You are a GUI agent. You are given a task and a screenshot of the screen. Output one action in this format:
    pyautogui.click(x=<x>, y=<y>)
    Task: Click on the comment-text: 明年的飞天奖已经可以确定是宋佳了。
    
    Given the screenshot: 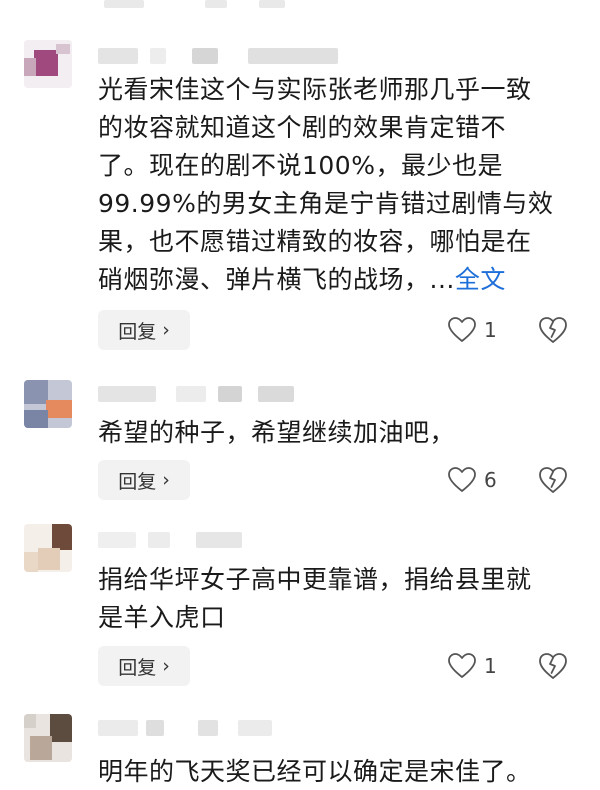 What is the action you would take?
    pyautogui.click(x=333, y=771)
    